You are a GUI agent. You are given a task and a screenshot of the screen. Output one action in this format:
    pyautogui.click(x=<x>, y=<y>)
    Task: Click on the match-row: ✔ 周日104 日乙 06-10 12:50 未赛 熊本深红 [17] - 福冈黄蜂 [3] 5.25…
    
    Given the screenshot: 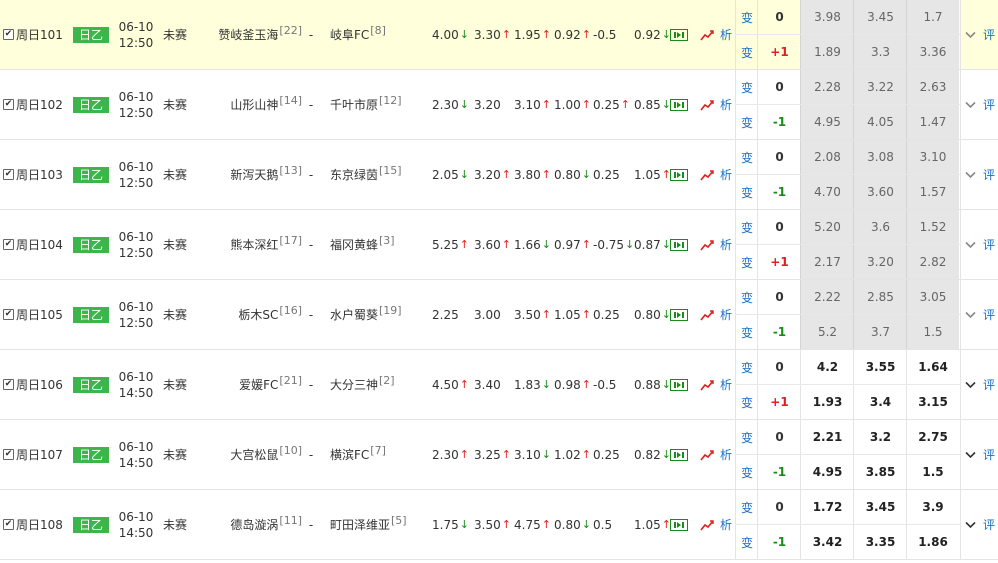 What is the action you would take?
    pyautogui.click(x=499, y=245)
    